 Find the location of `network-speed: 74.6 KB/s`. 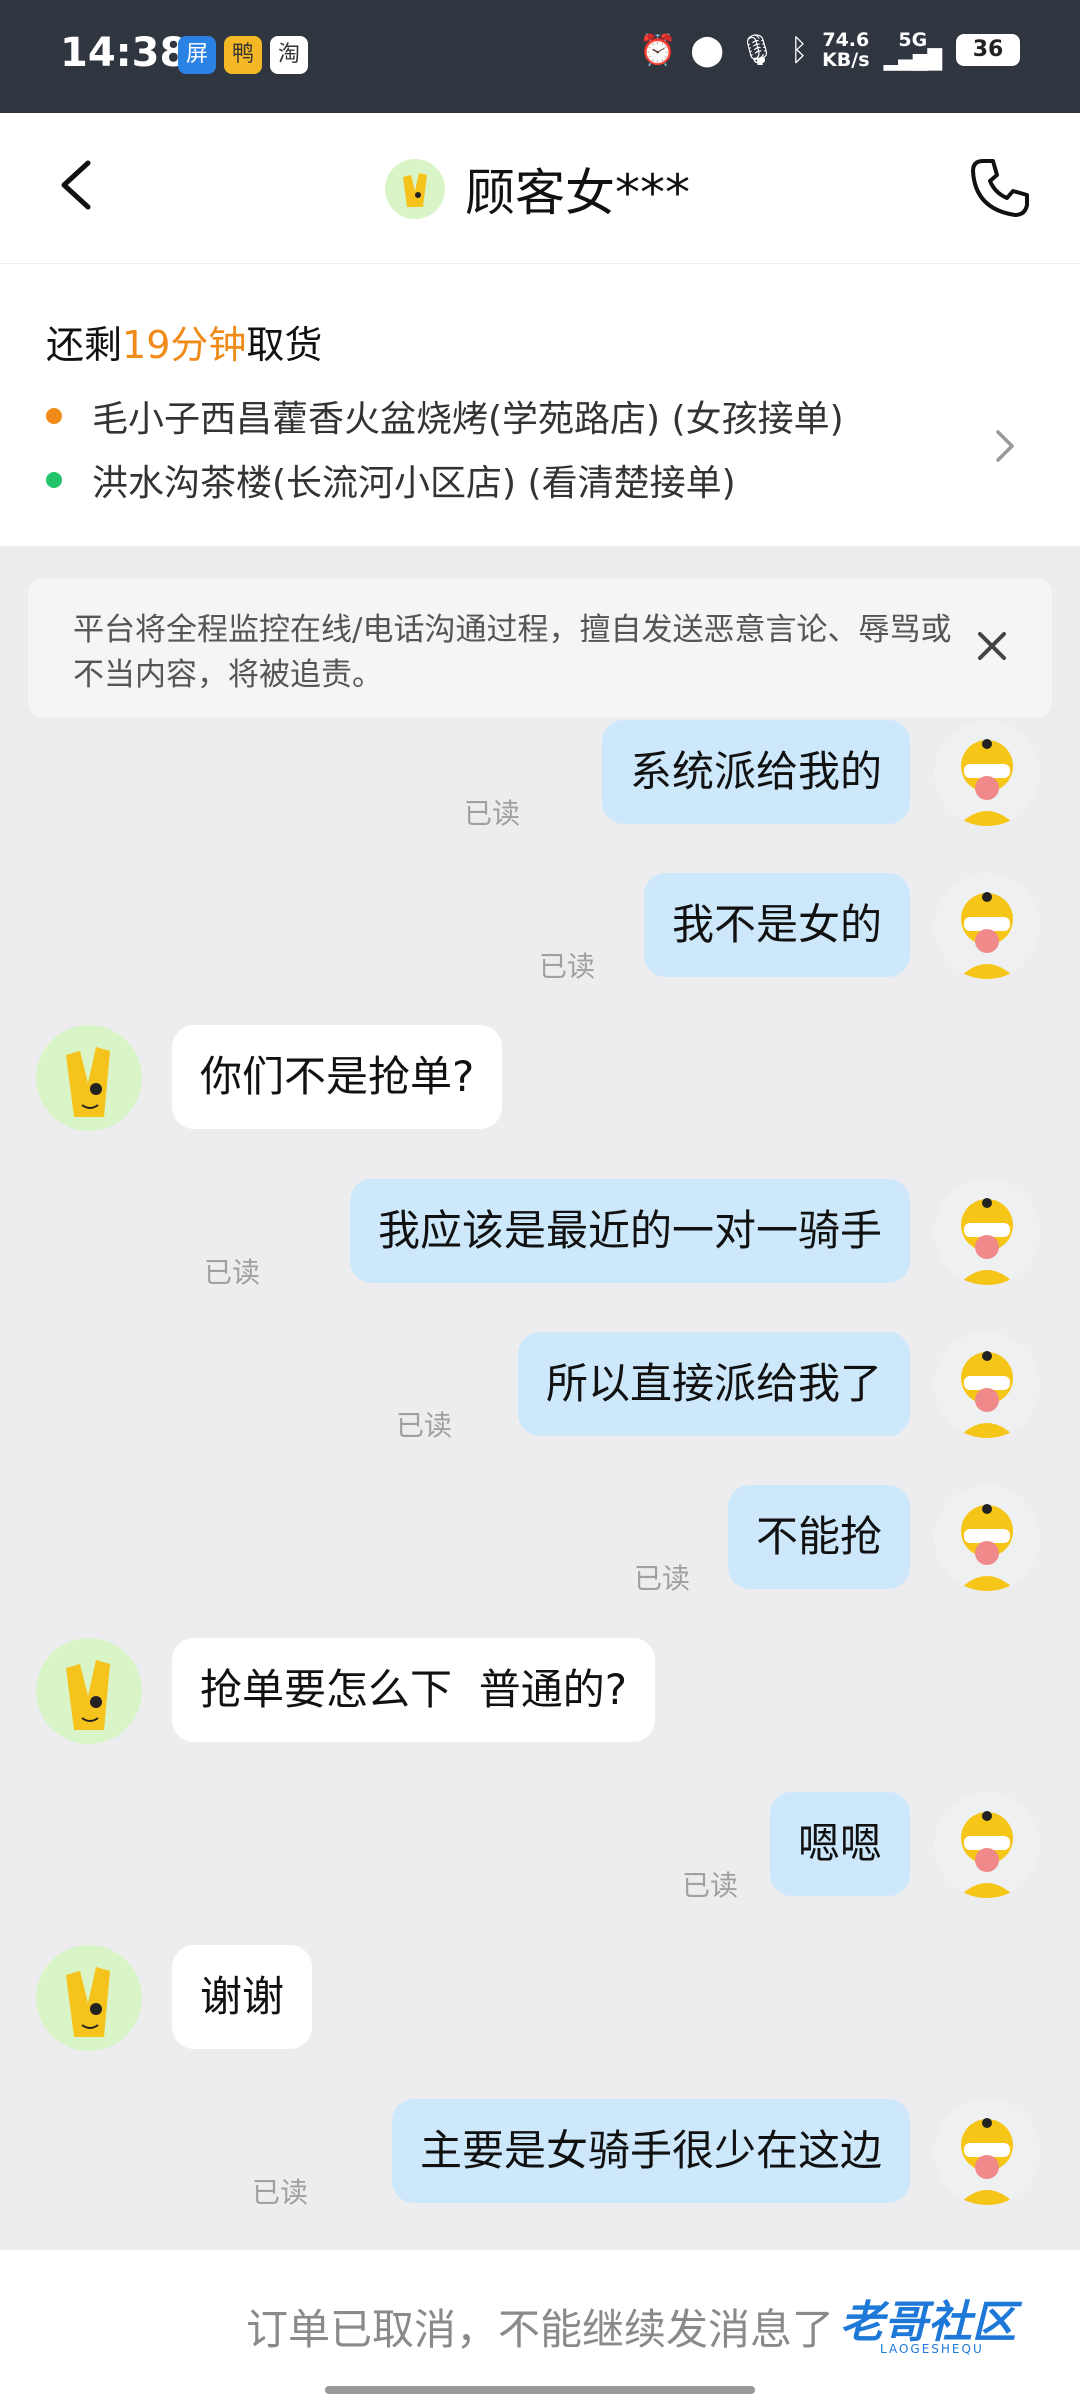

network-speed: 74.6 KB/s is located at coordinates (846, 50).